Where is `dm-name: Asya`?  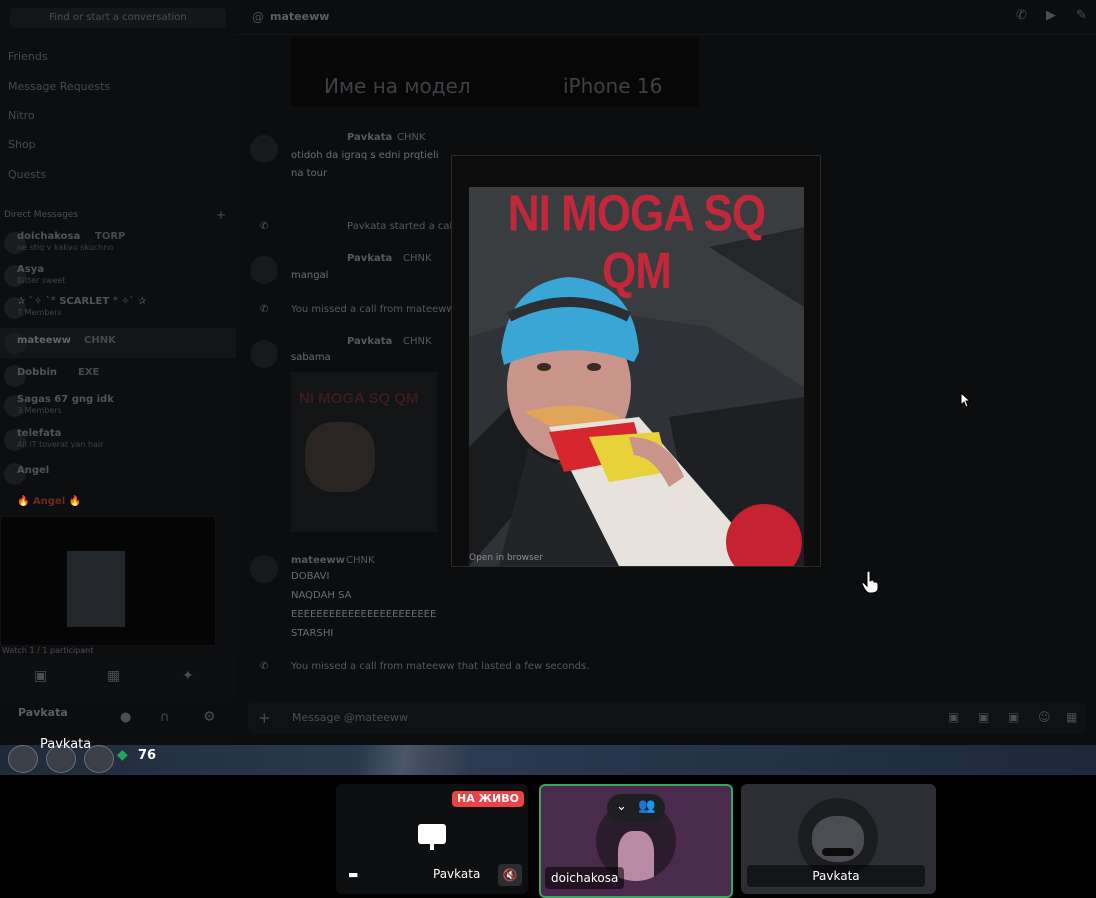 dm-name: Asya is located at coordinates (30, 269).